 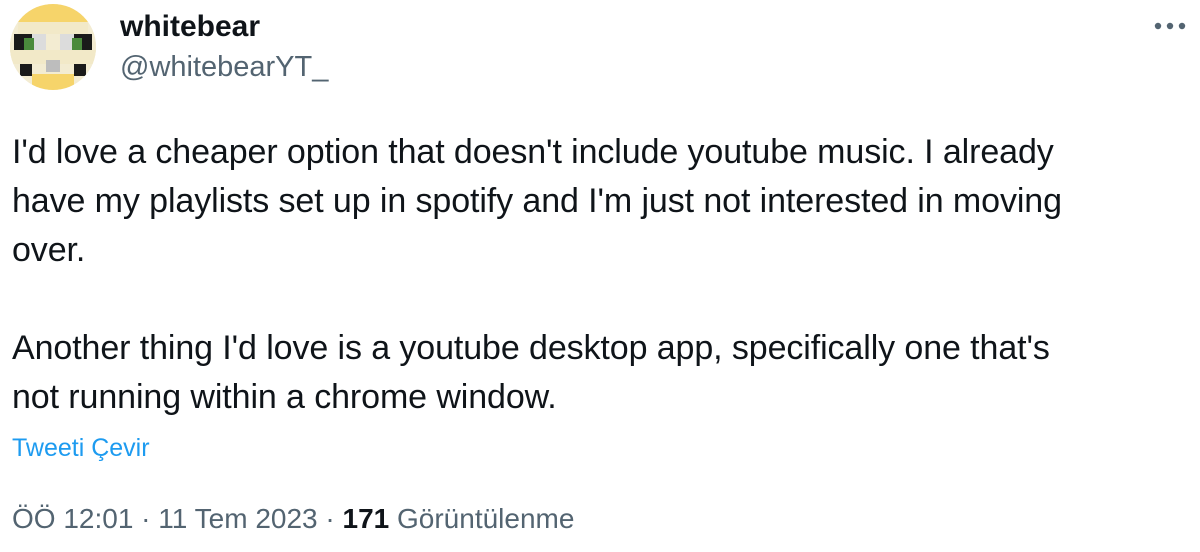 I want to click on tweet-date: 11 Tem 2023, so click(x=237, y=518).